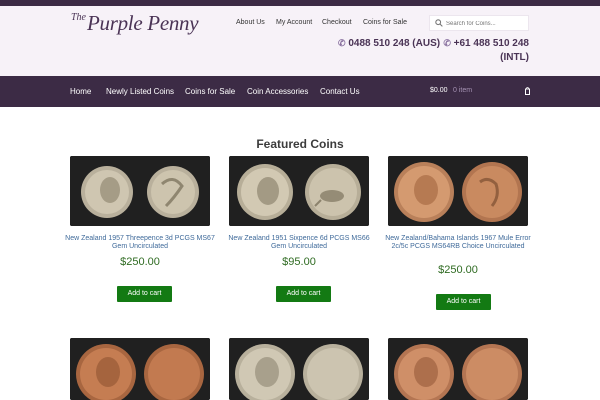  I want to click on nav-coin-accessories: Coin Accessories, so click(277, 91).